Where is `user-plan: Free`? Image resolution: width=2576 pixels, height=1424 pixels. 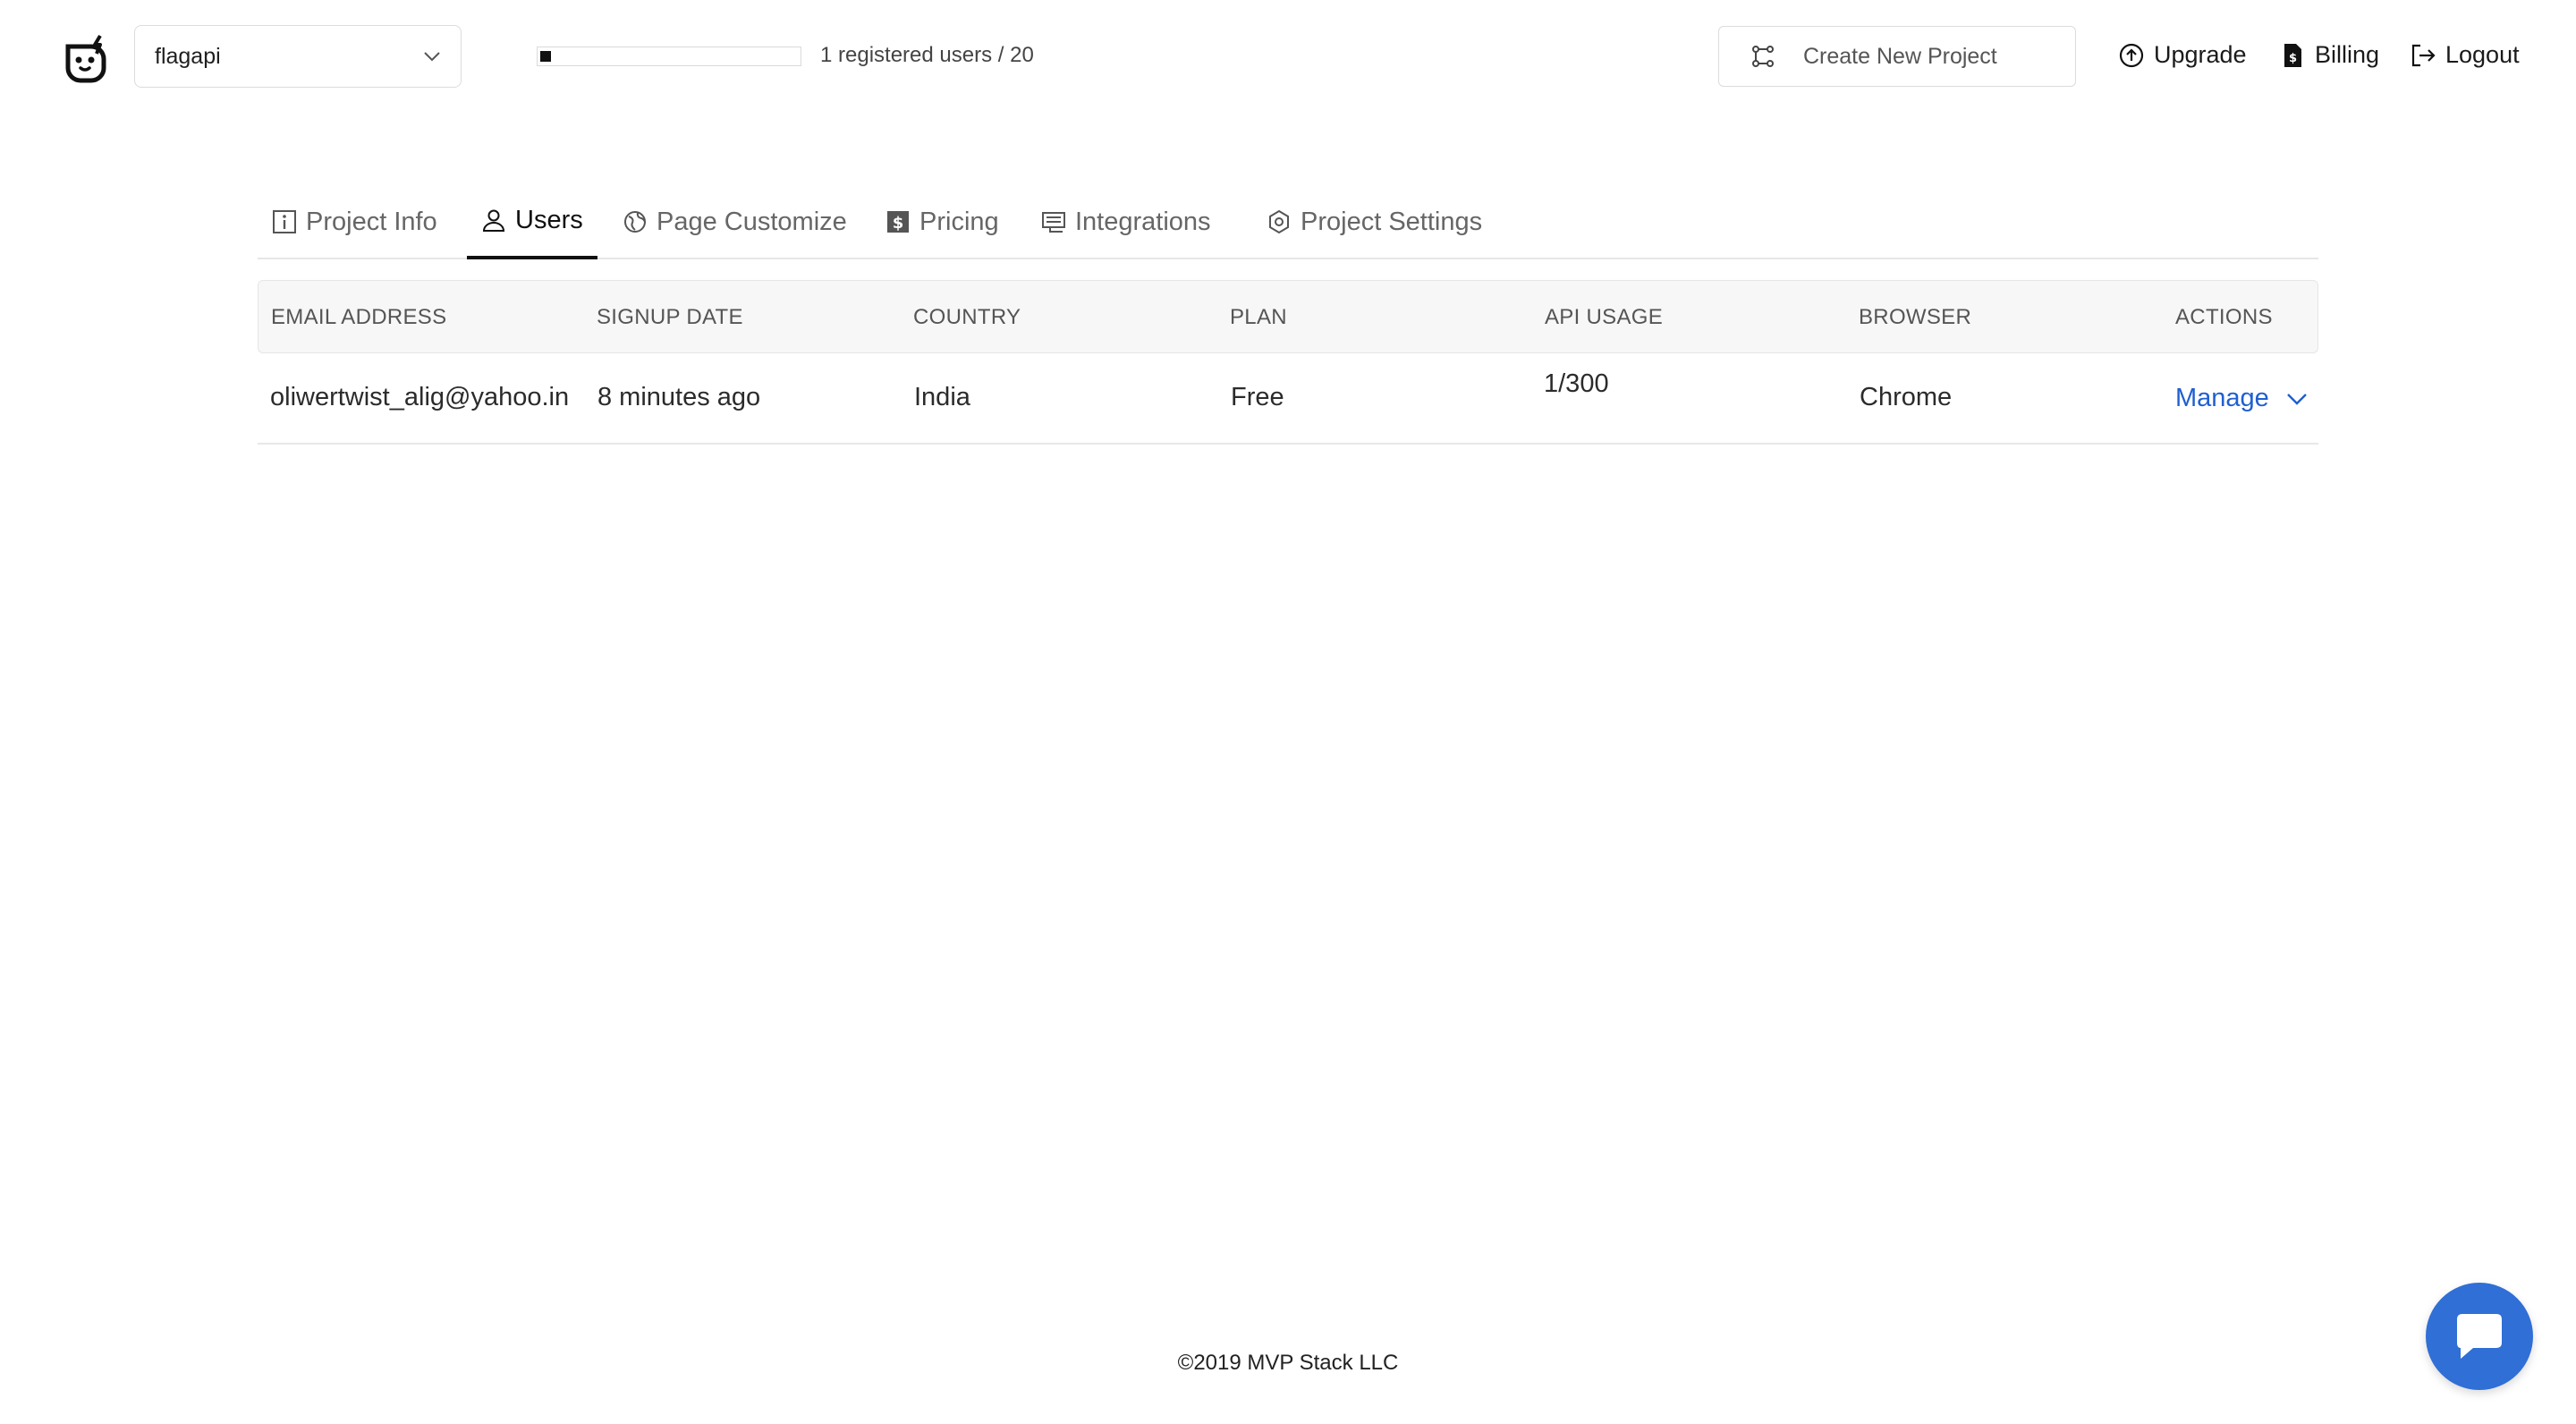
user-plan: Free is located at coordinates (1257, 397).